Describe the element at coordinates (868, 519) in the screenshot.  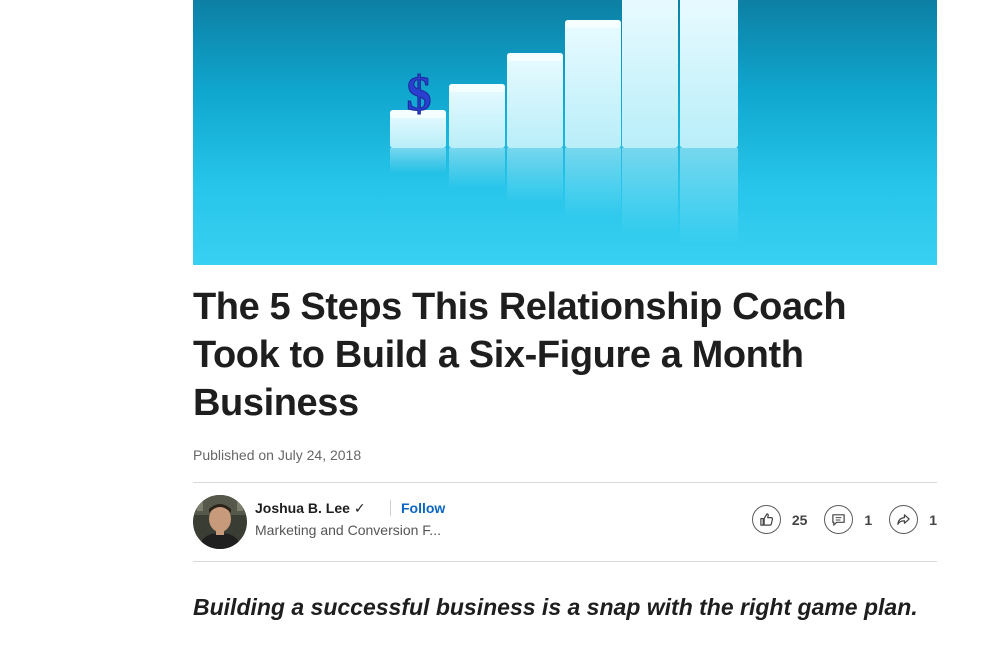
I see `comment-count: 1` at that location.